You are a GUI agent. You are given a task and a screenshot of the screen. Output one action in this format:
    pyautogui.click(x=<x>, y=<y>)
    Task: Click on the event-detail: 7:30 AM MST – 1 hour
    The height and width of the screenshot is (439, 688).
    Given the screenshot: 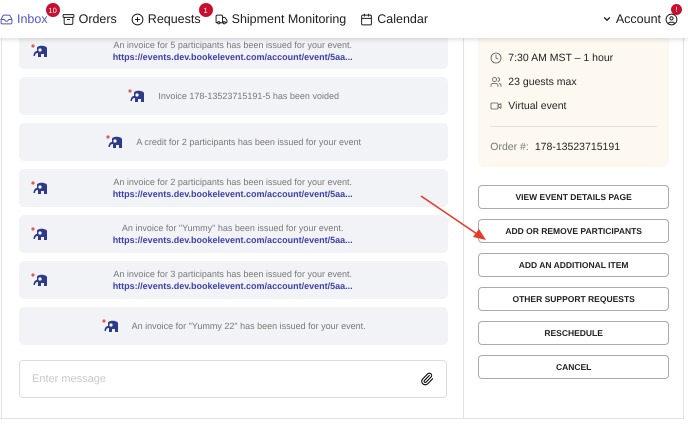 What is the action you would take?
    pyautogui.click(x=561, y=58)
    